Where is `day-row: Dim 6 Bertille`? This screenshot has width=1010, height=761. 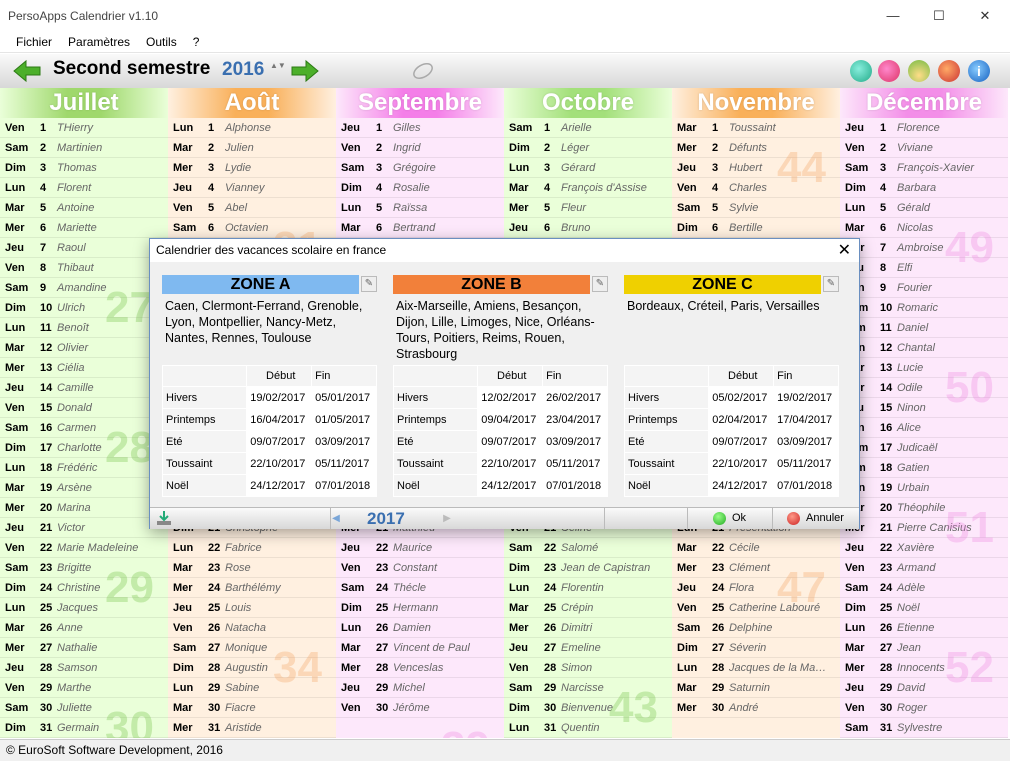
day-row: Dim 6 Bertille is located at coordinates (756, 228).